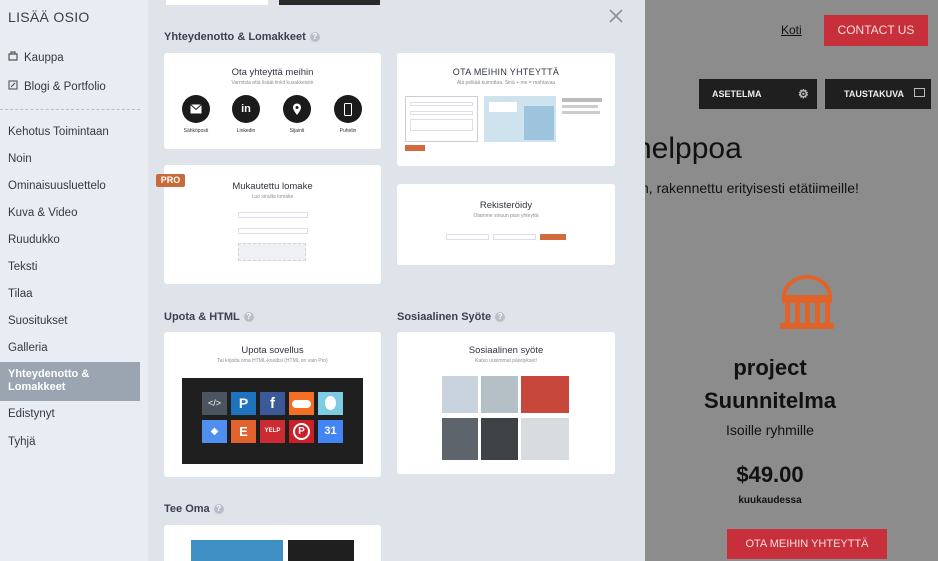 The width and height of the screenshot is (938, 561). Describe the element at coordinates (31, 414) in the screenshot. I see `sidebar-item-advanced: Edistynyt` at that location.